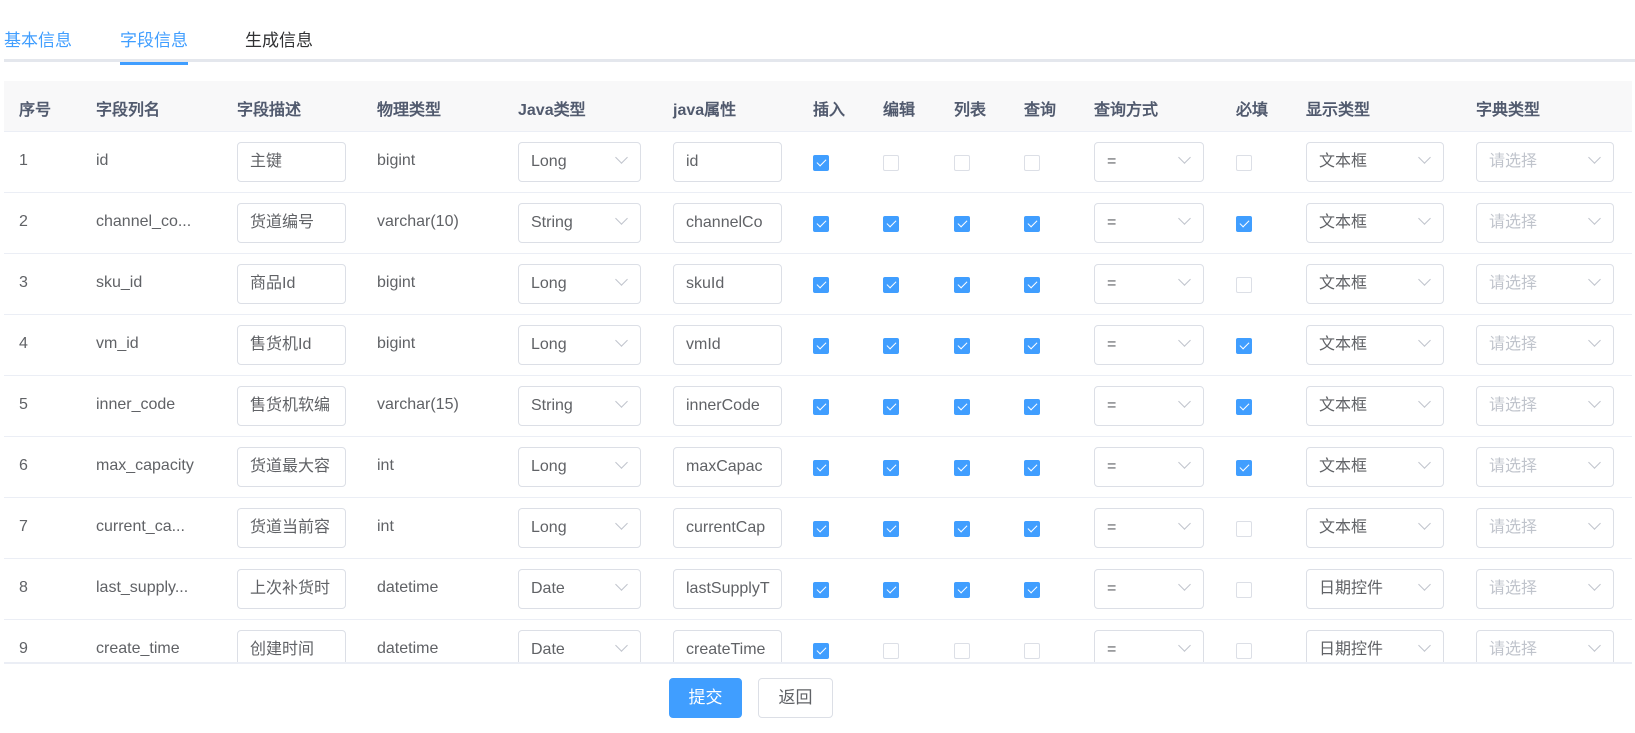  What do you see at coordinates (38, 44) in the screenshot?
I see `tab-basic-info: 基本信息` at bounding box center [38, 44].